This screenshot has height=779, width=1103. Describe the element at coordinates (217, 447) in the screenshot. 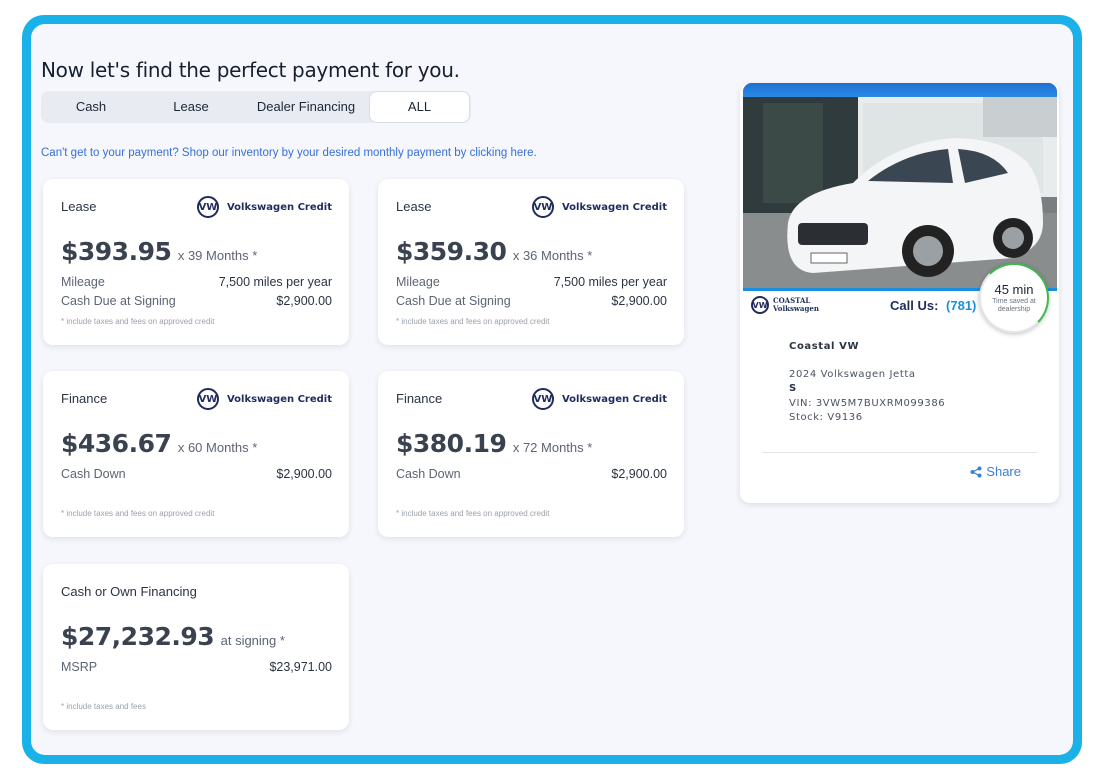

I see `term-text: x 60 Months *` at that location.